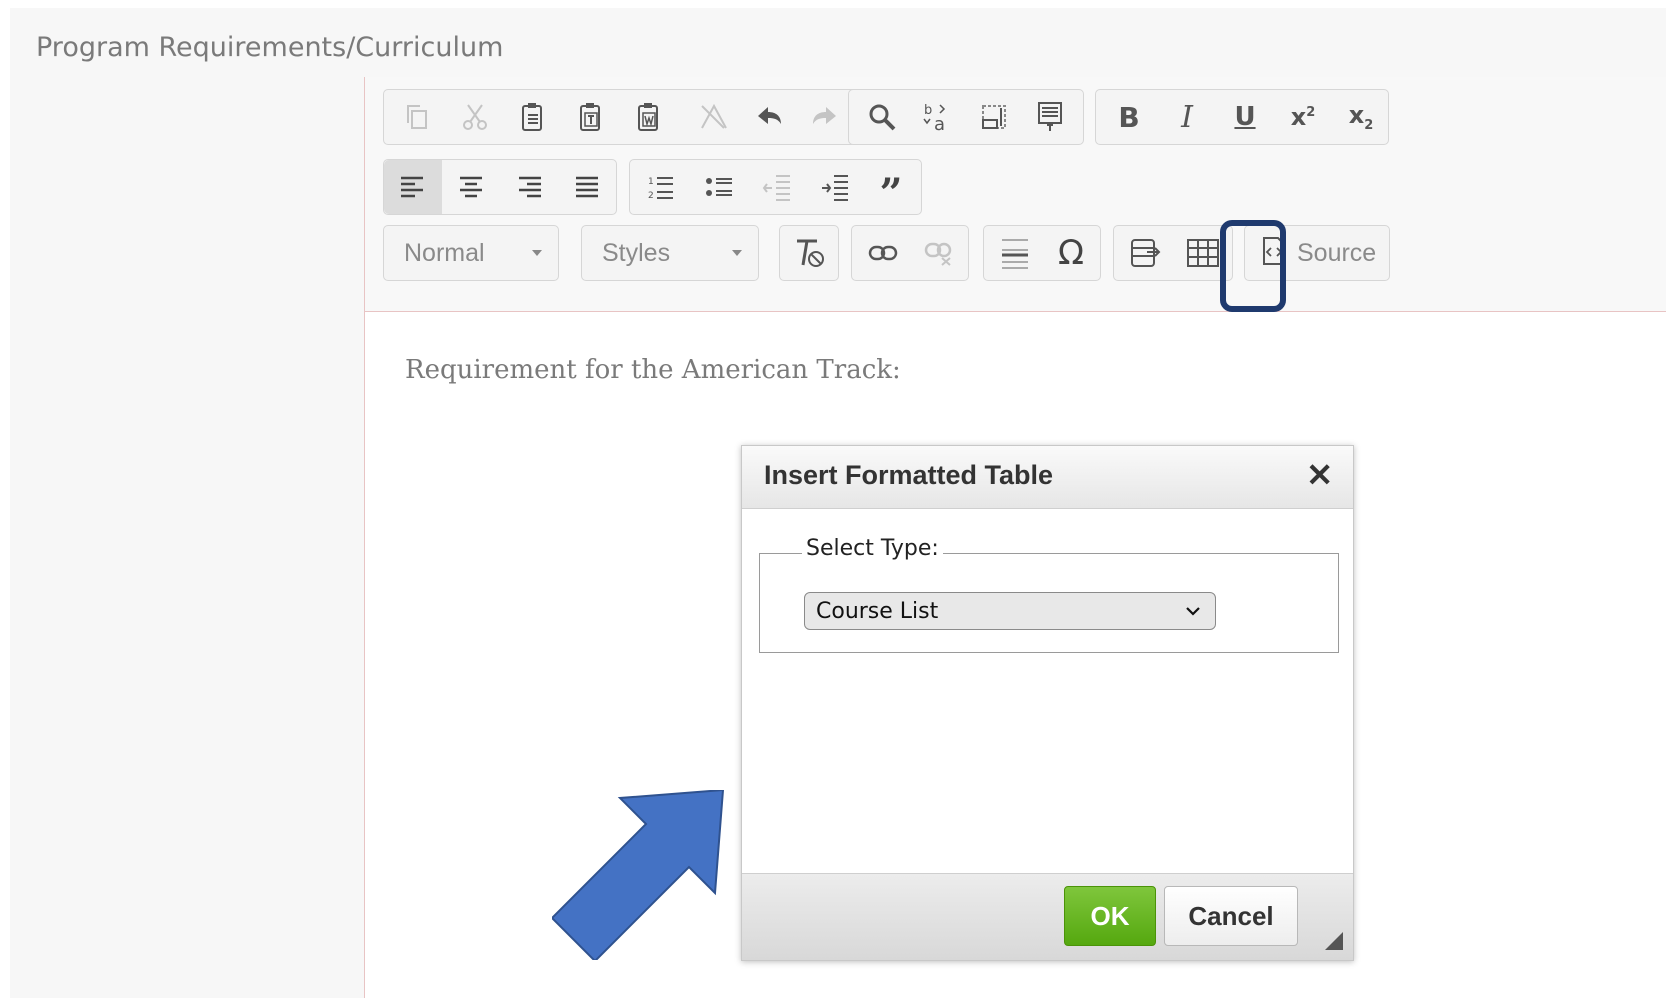 The width and height of the screenshot is (1666, 998). I want to click on dialog-footer: OK Cancel, so click(1047, 916).